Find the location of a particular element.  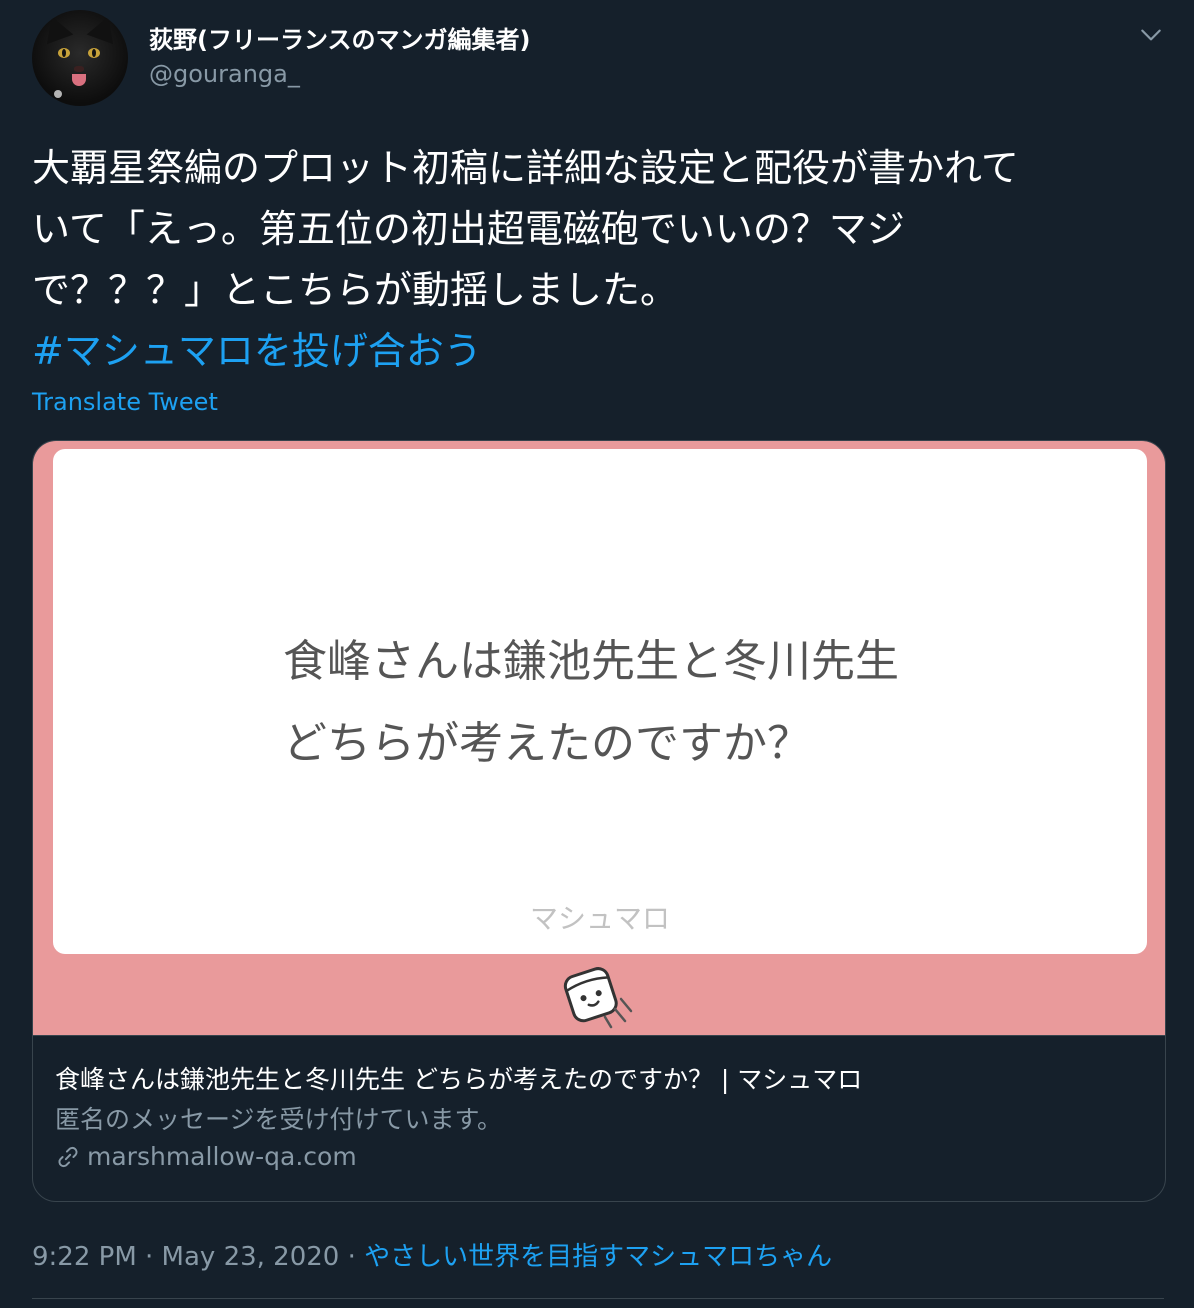

card-domain: marshmallow-qa.com is located at coordinates (206, 1156).